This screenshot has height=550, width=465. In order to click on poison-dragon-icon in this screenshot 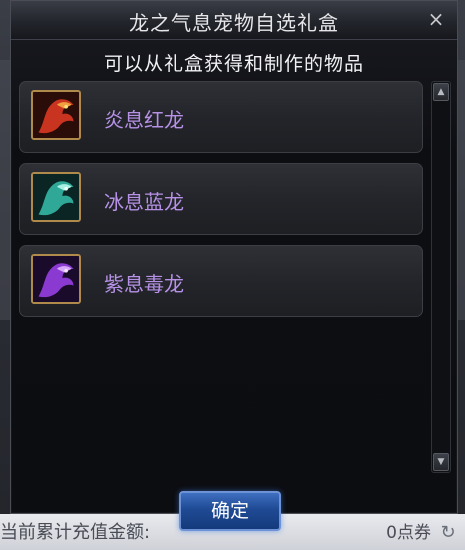, I will do `click(56, 279)`.